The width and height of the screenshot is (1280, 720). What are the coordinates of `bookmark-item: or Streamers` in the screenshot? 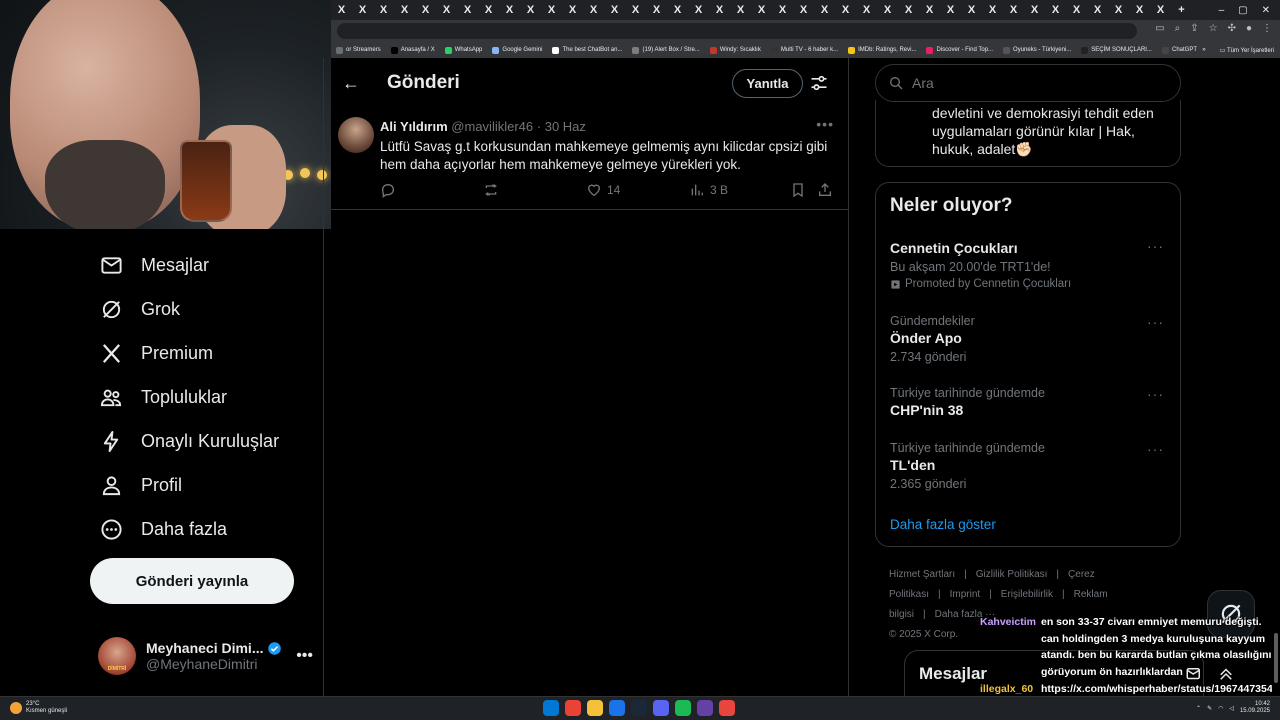 It's located at (358, 50).